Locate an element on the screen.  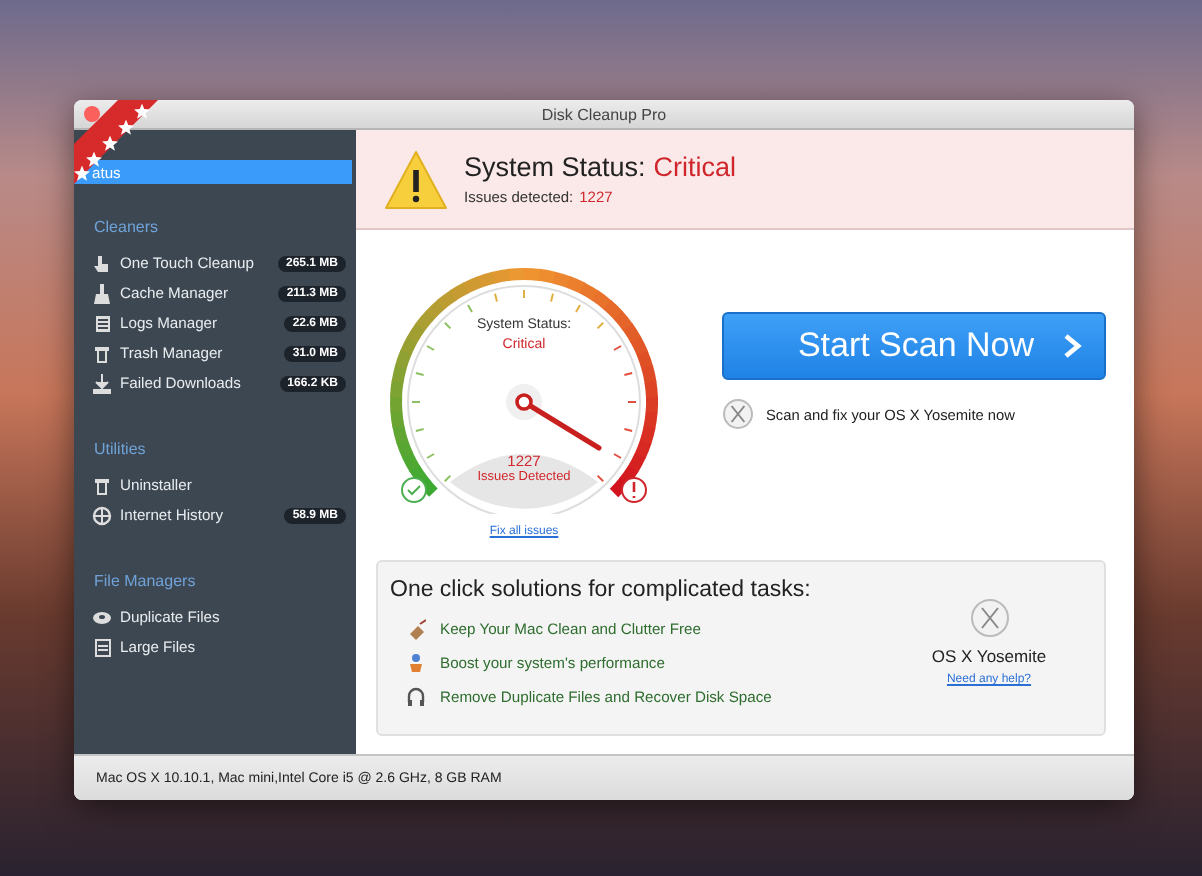
section-heading: Utilities is located at coordinates (120, 451).